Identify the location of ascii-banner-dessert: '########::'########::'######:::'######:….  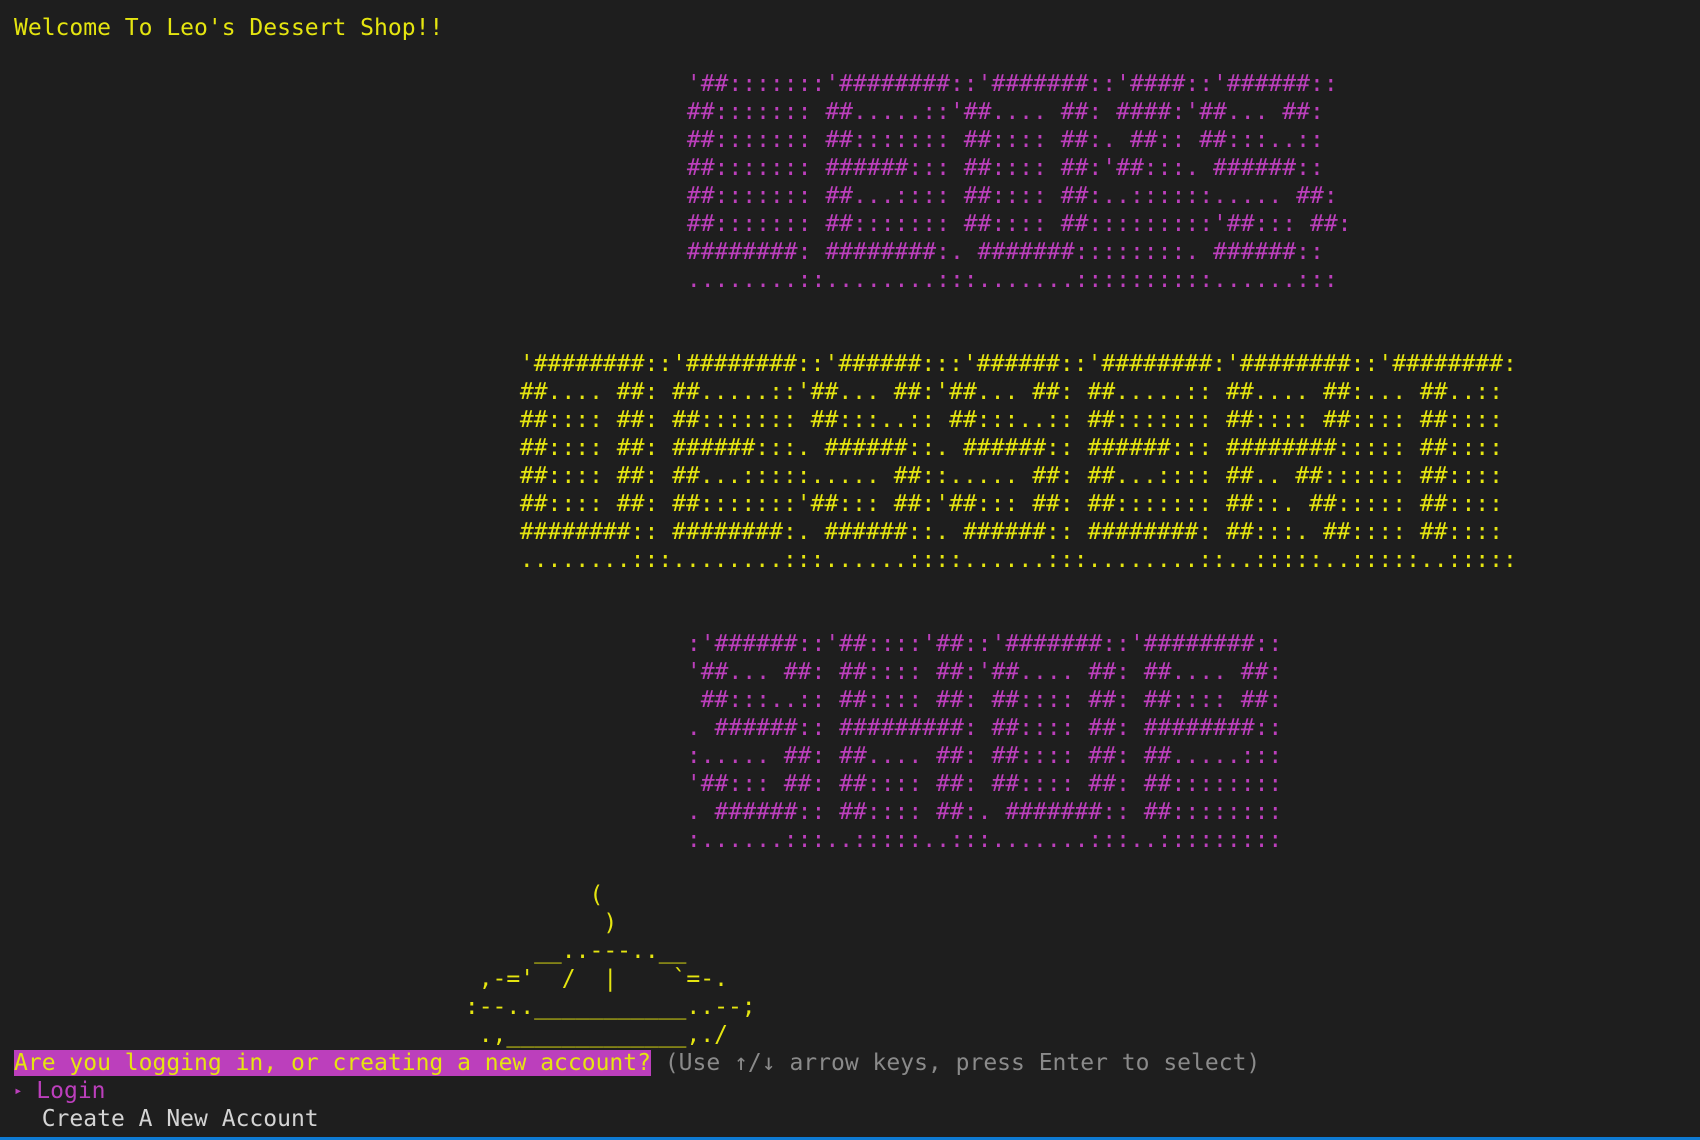
(1018, 462).